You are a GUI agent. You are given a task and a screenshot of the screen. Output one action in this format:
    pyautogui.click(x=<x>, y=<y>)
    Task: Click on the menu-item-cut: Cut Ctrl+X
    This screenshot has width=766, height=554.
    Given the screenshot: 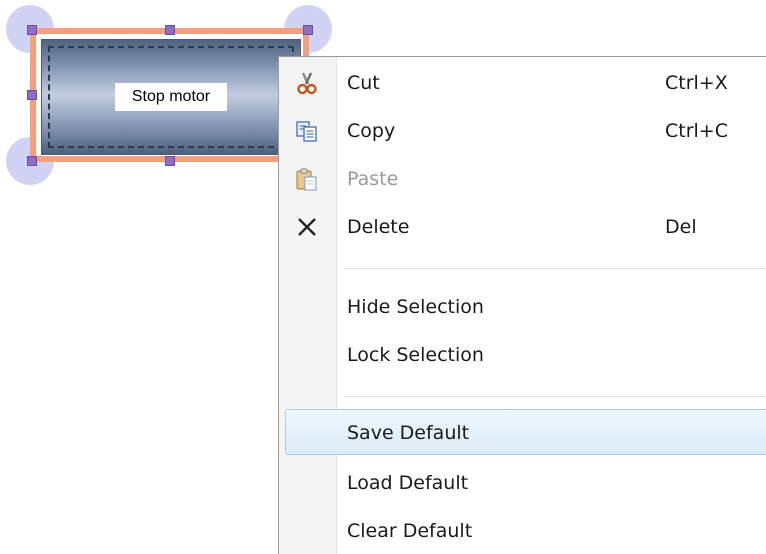 What is the action you would take?
    pyautogui.click(x=525, y=83)
    